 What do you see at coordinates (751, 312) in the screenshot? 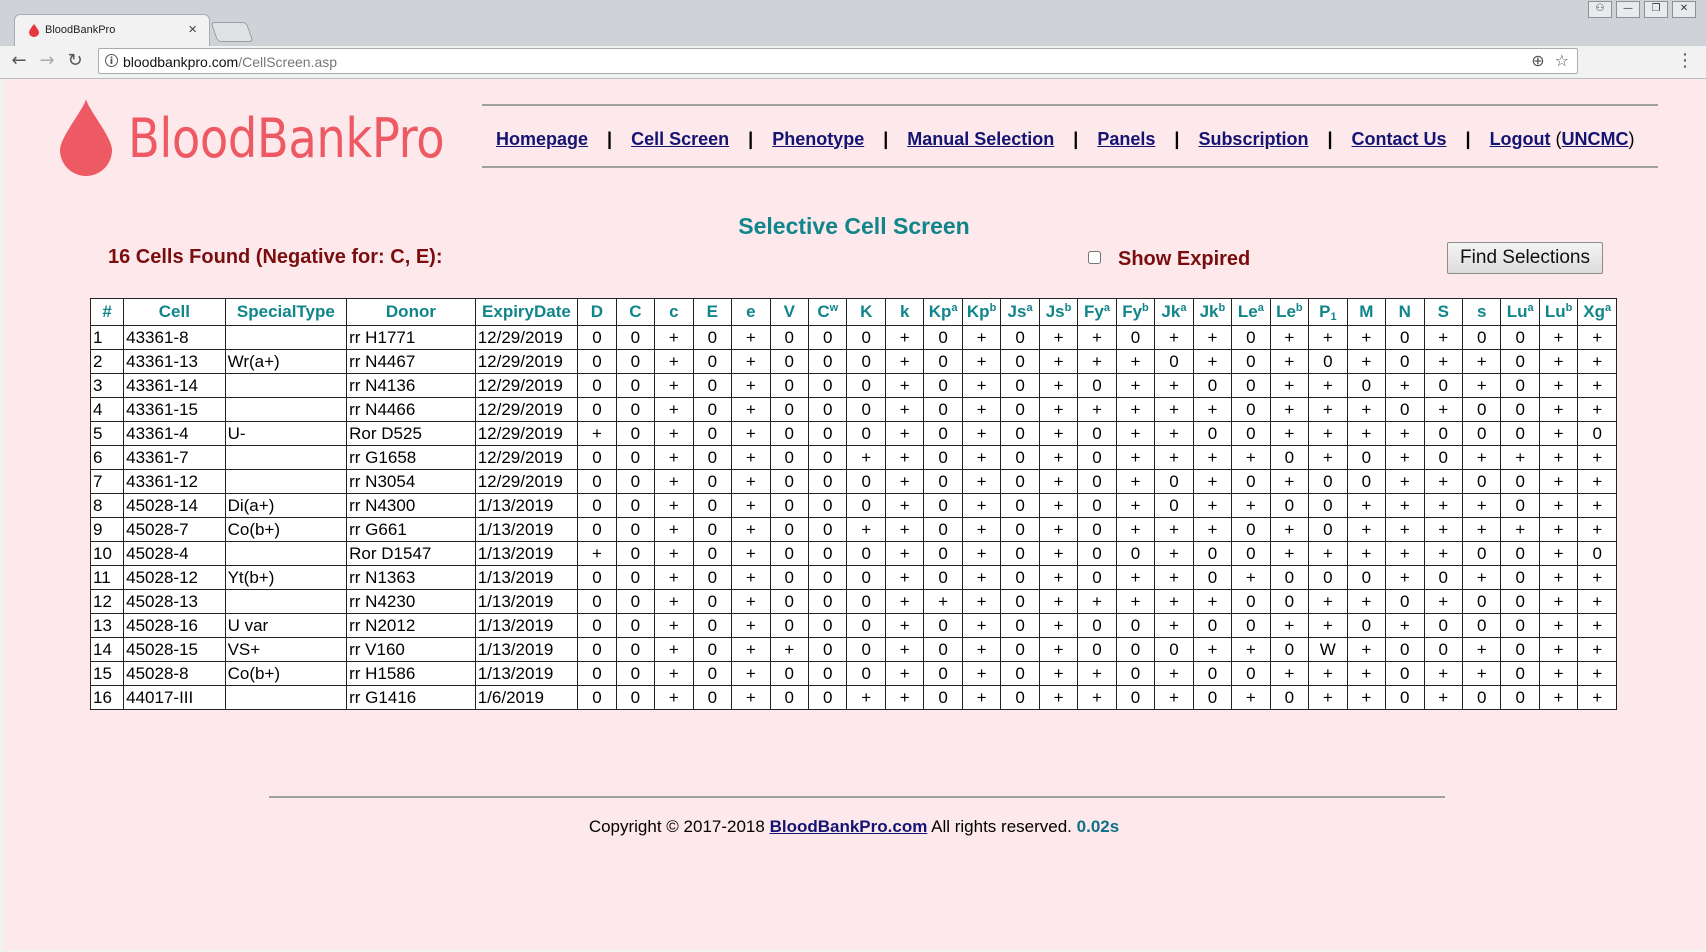
I see `column-header: e` at bounding box center [751, 312].